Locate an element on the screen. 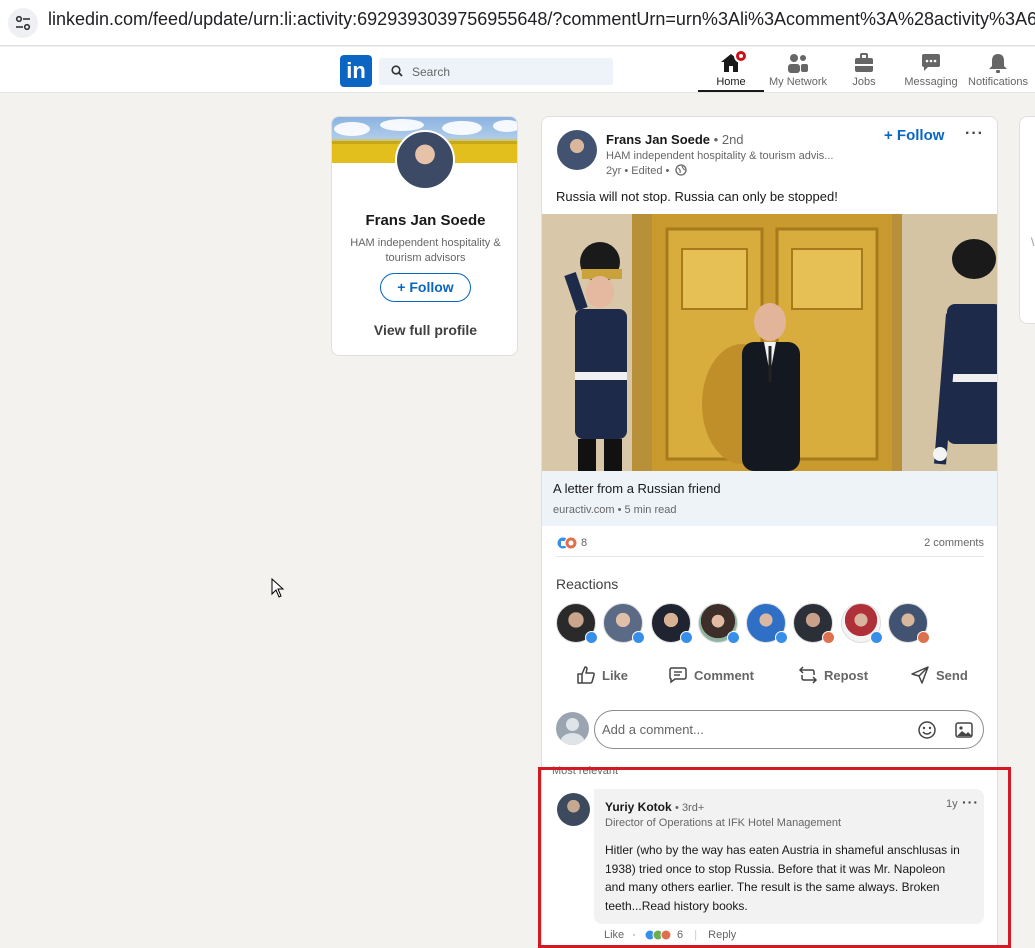 The width and height of the screenshot is (1035, 948). nav-notifications: Notifications is located at coordinates (998, 72).